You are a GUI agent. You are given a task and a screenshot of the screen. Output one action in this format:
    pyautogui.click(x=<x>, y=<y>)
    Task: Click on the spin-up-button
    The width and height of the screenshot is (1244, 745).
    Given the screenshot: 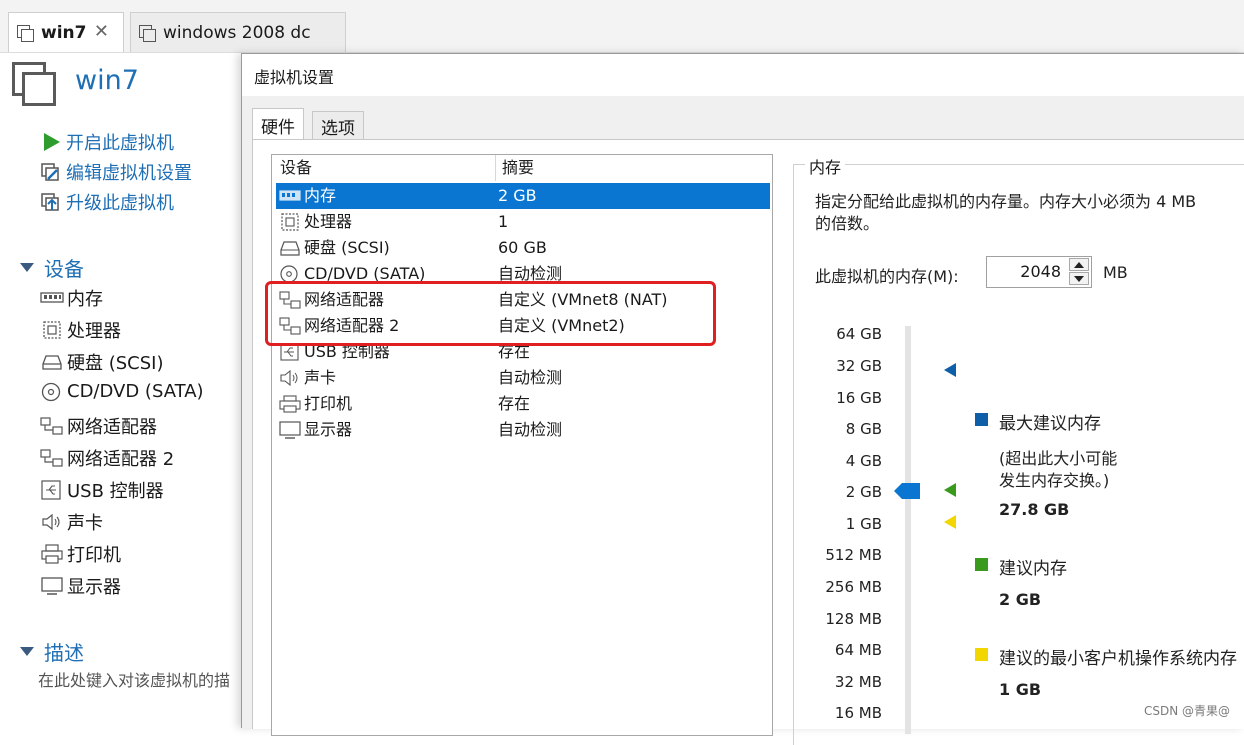 What is the action you would take?
    pyautogui.click(x=1079, y=264)
    